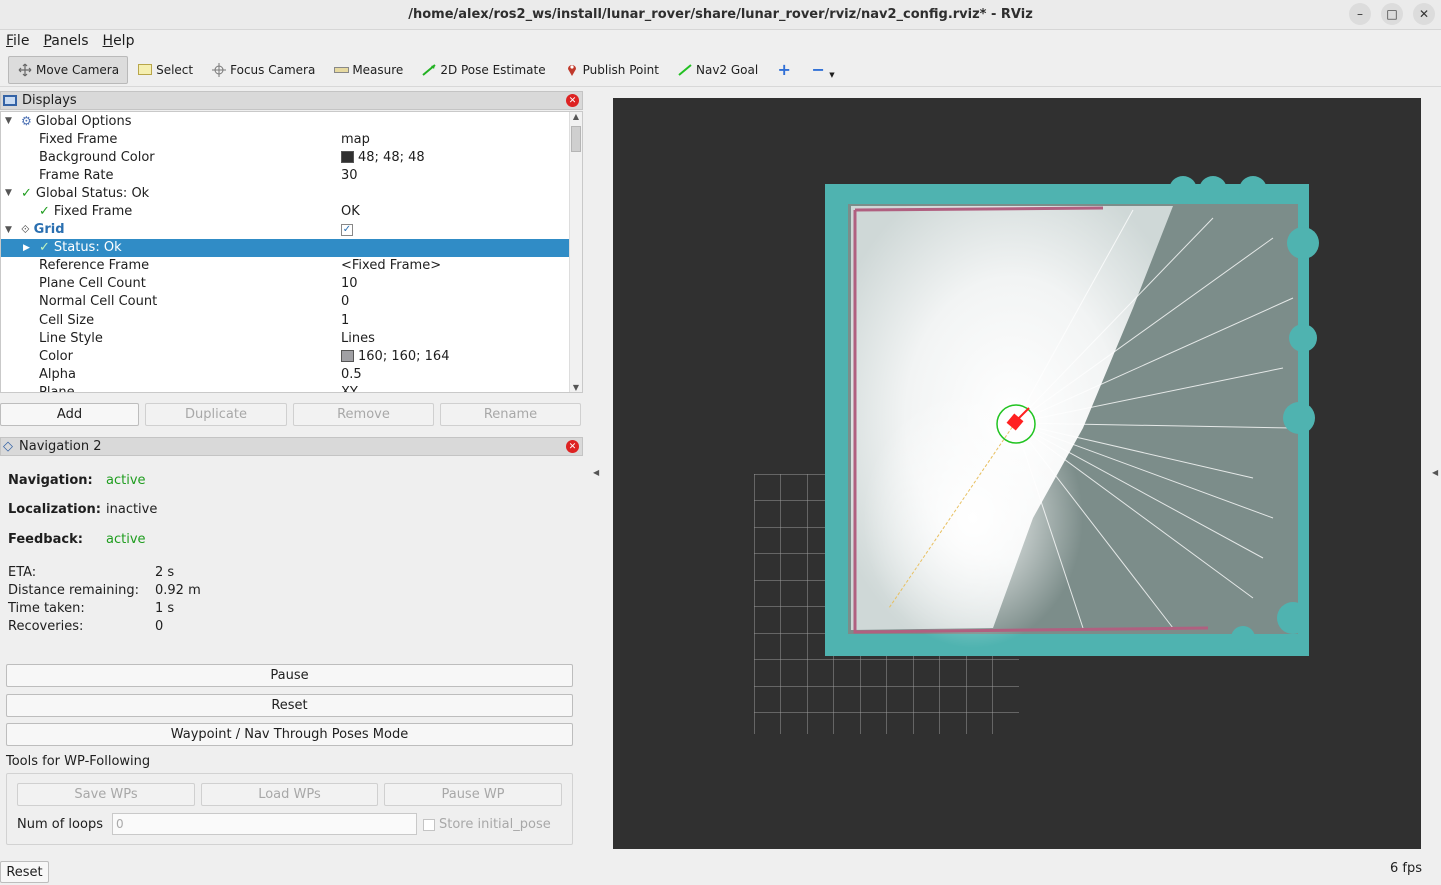  I want to click on menu-help: Help, so click(119, 41).